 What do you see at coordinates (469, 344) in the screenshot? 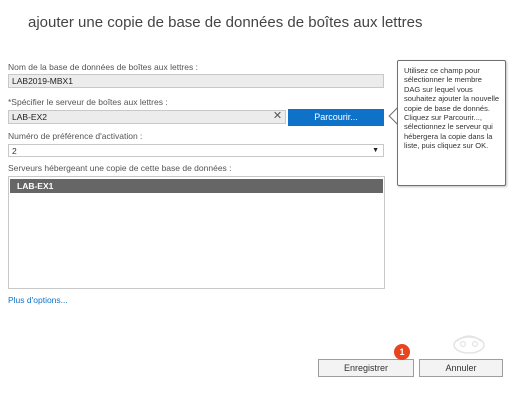
I see `watermark-logo` at bounding box center [469, 344].